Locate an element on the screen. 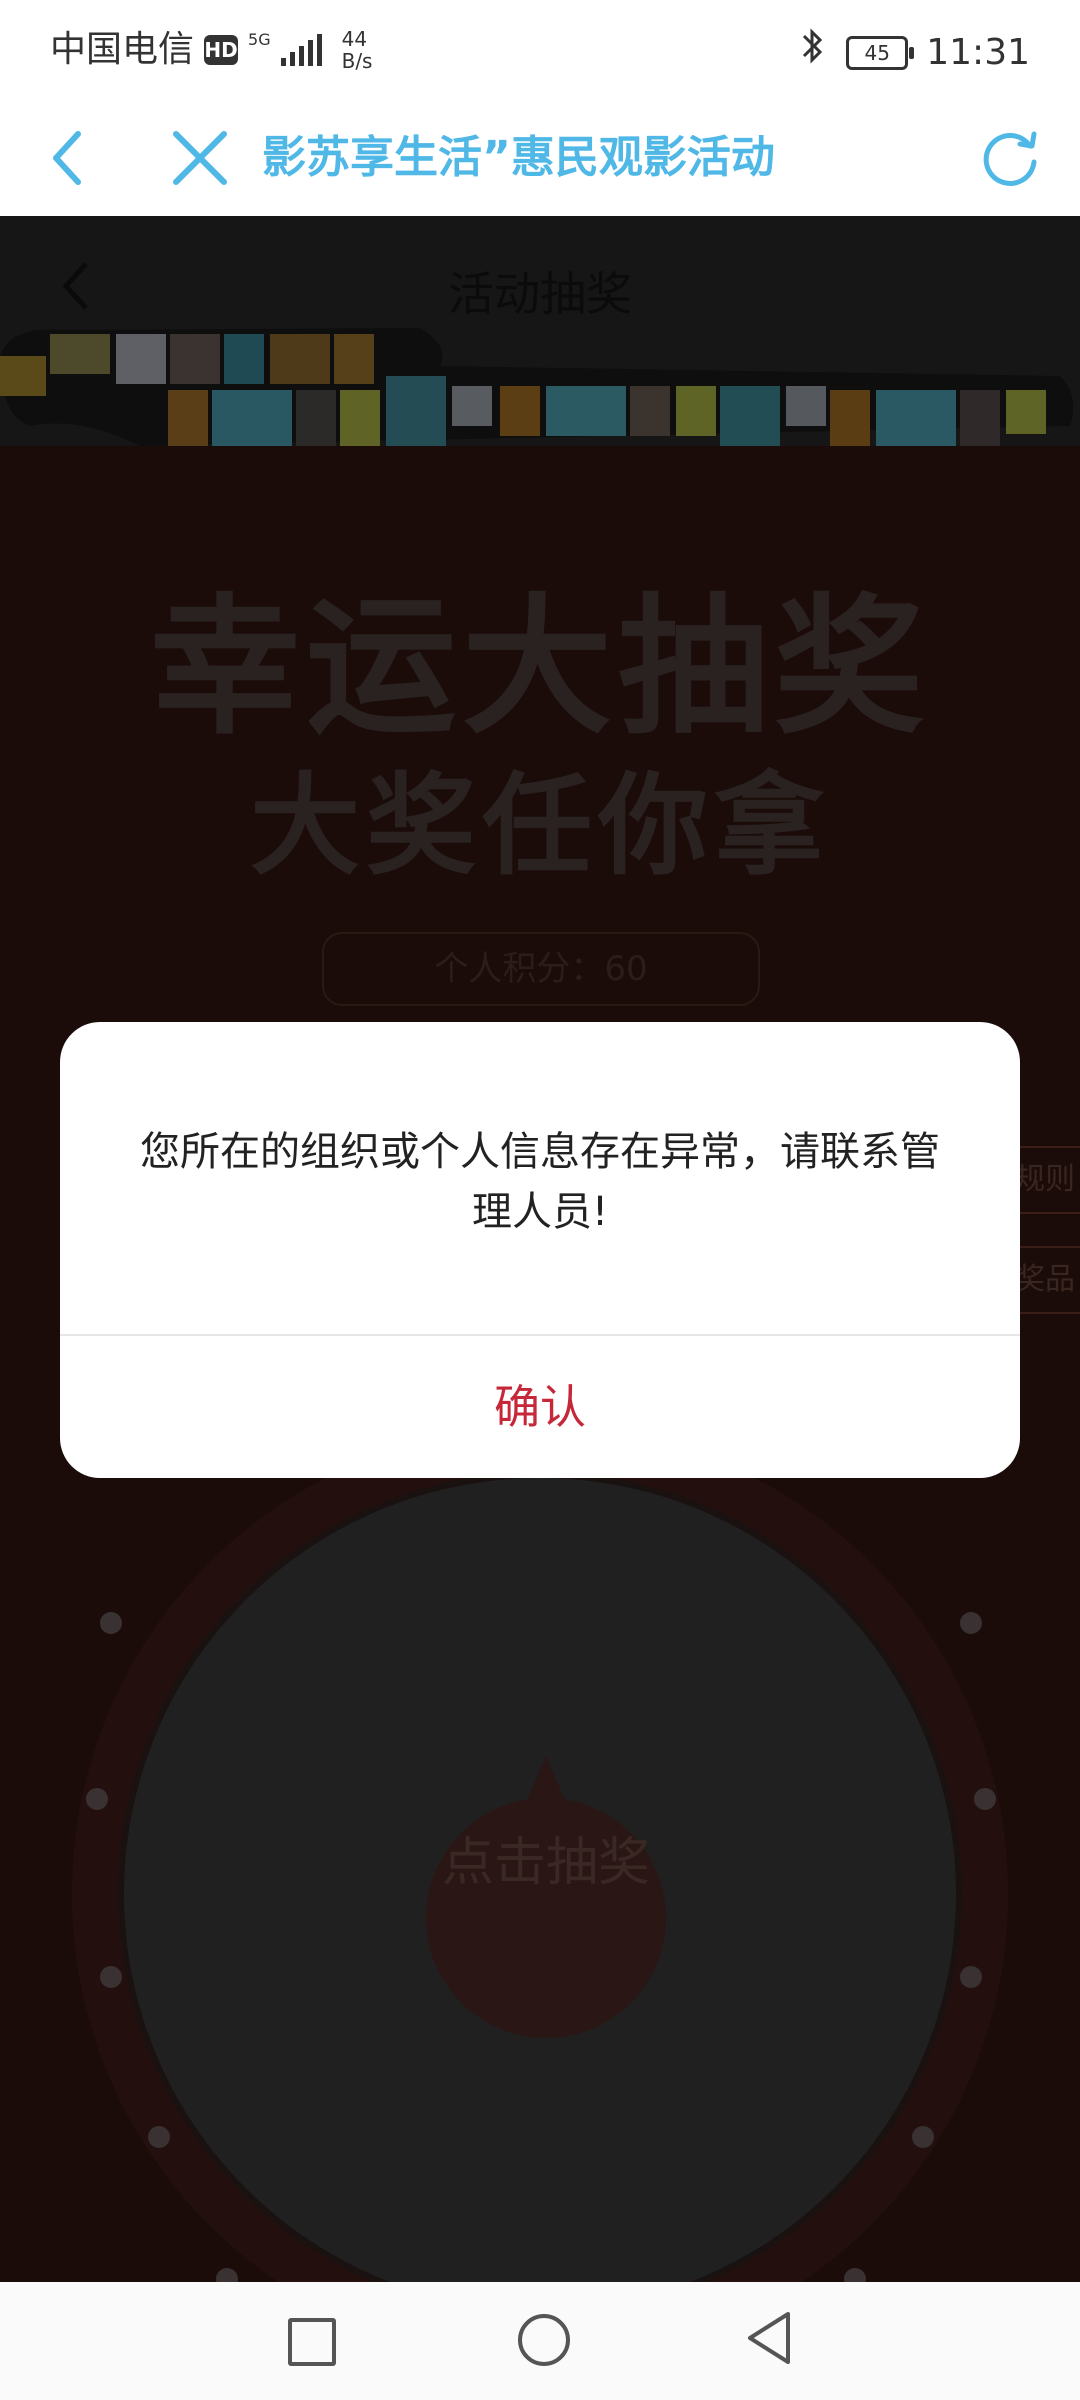 This screenshot has width=1080, height=2400. system-back-icon is located at coordinates (769, 2338).